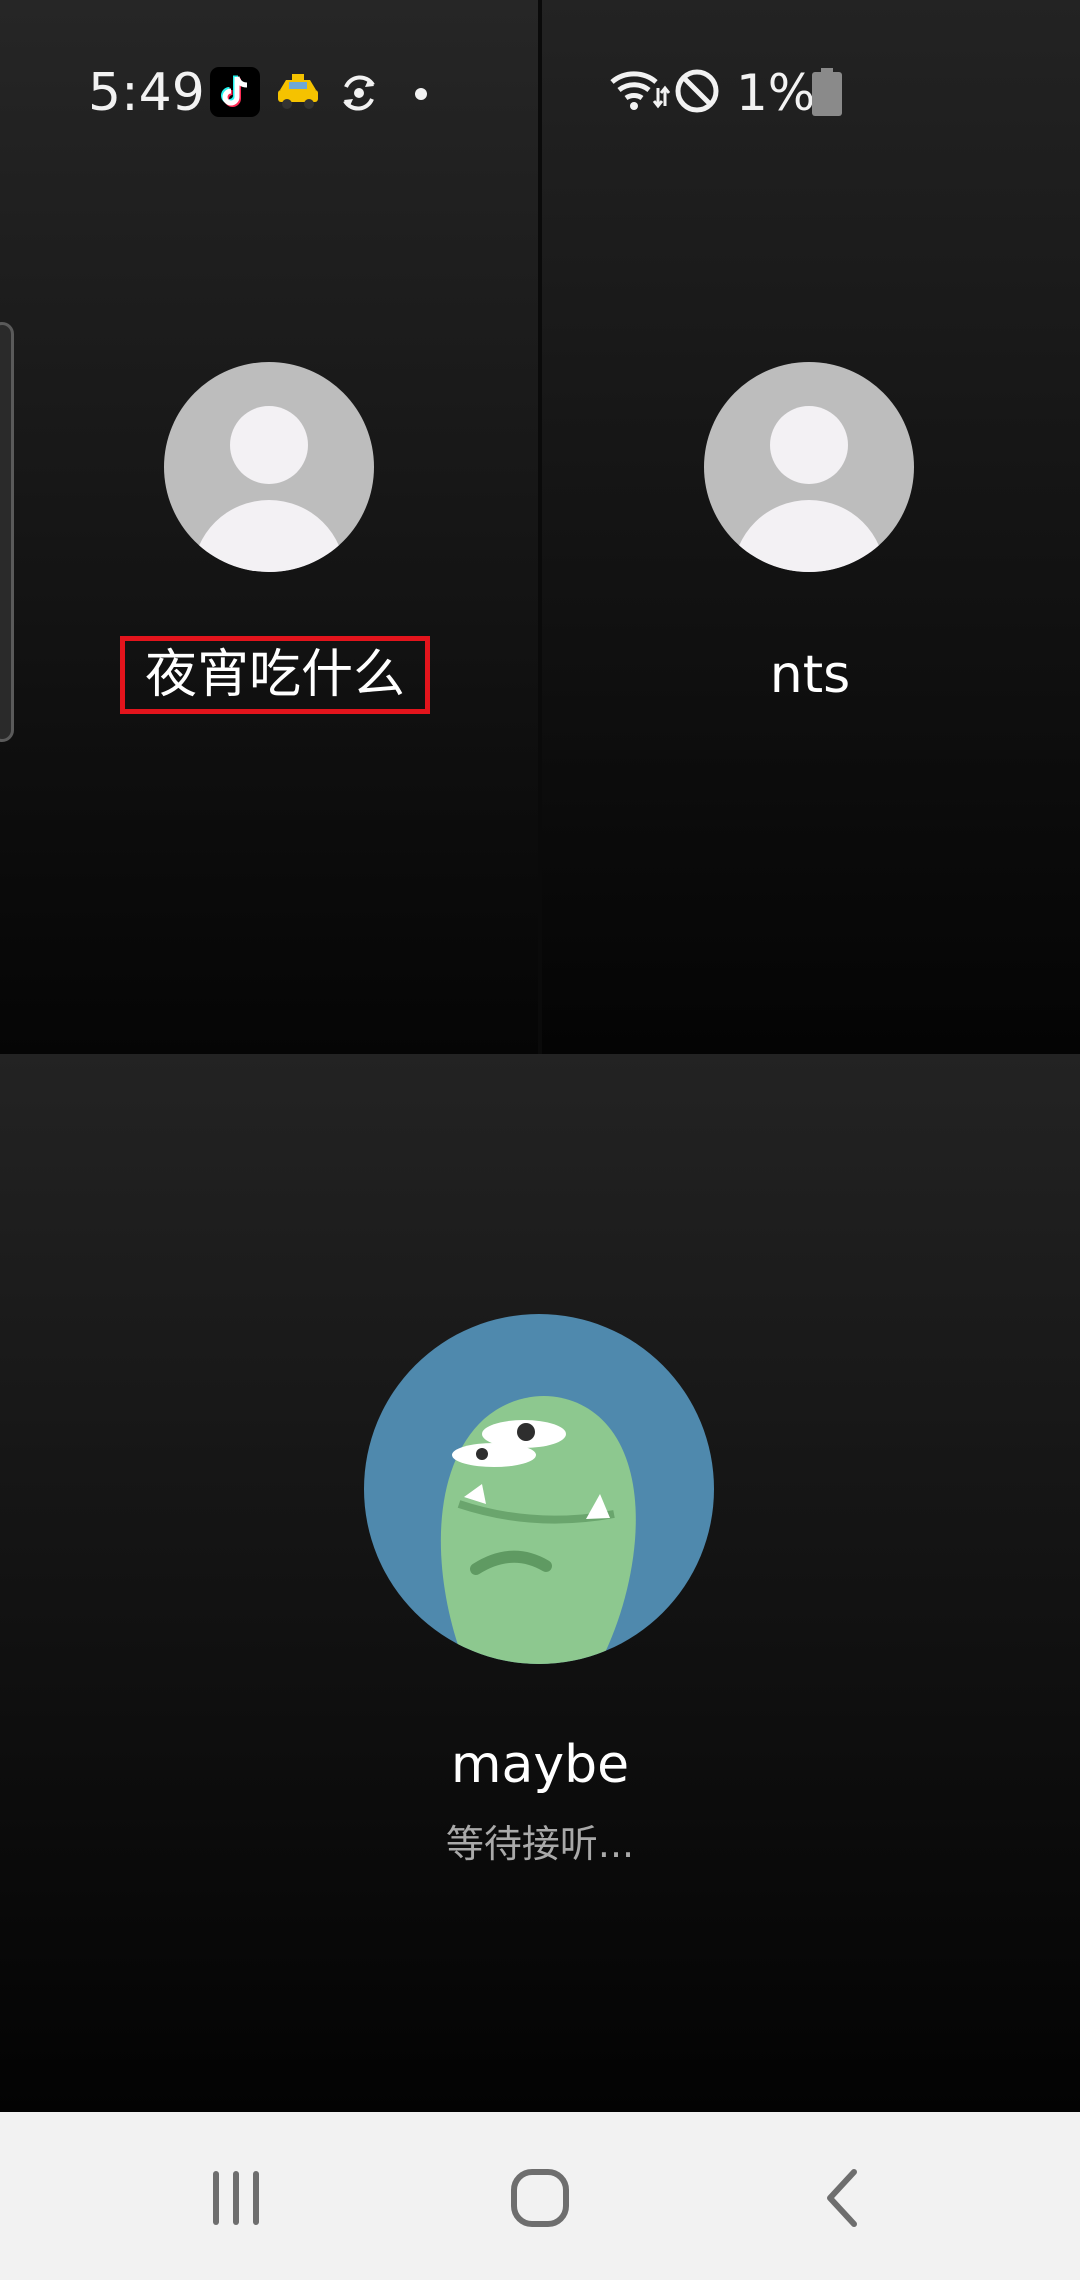  What do you see at coordinates (827, 94) in the screenshot?
I see `battery-icon` at bounding box center [827, 94].